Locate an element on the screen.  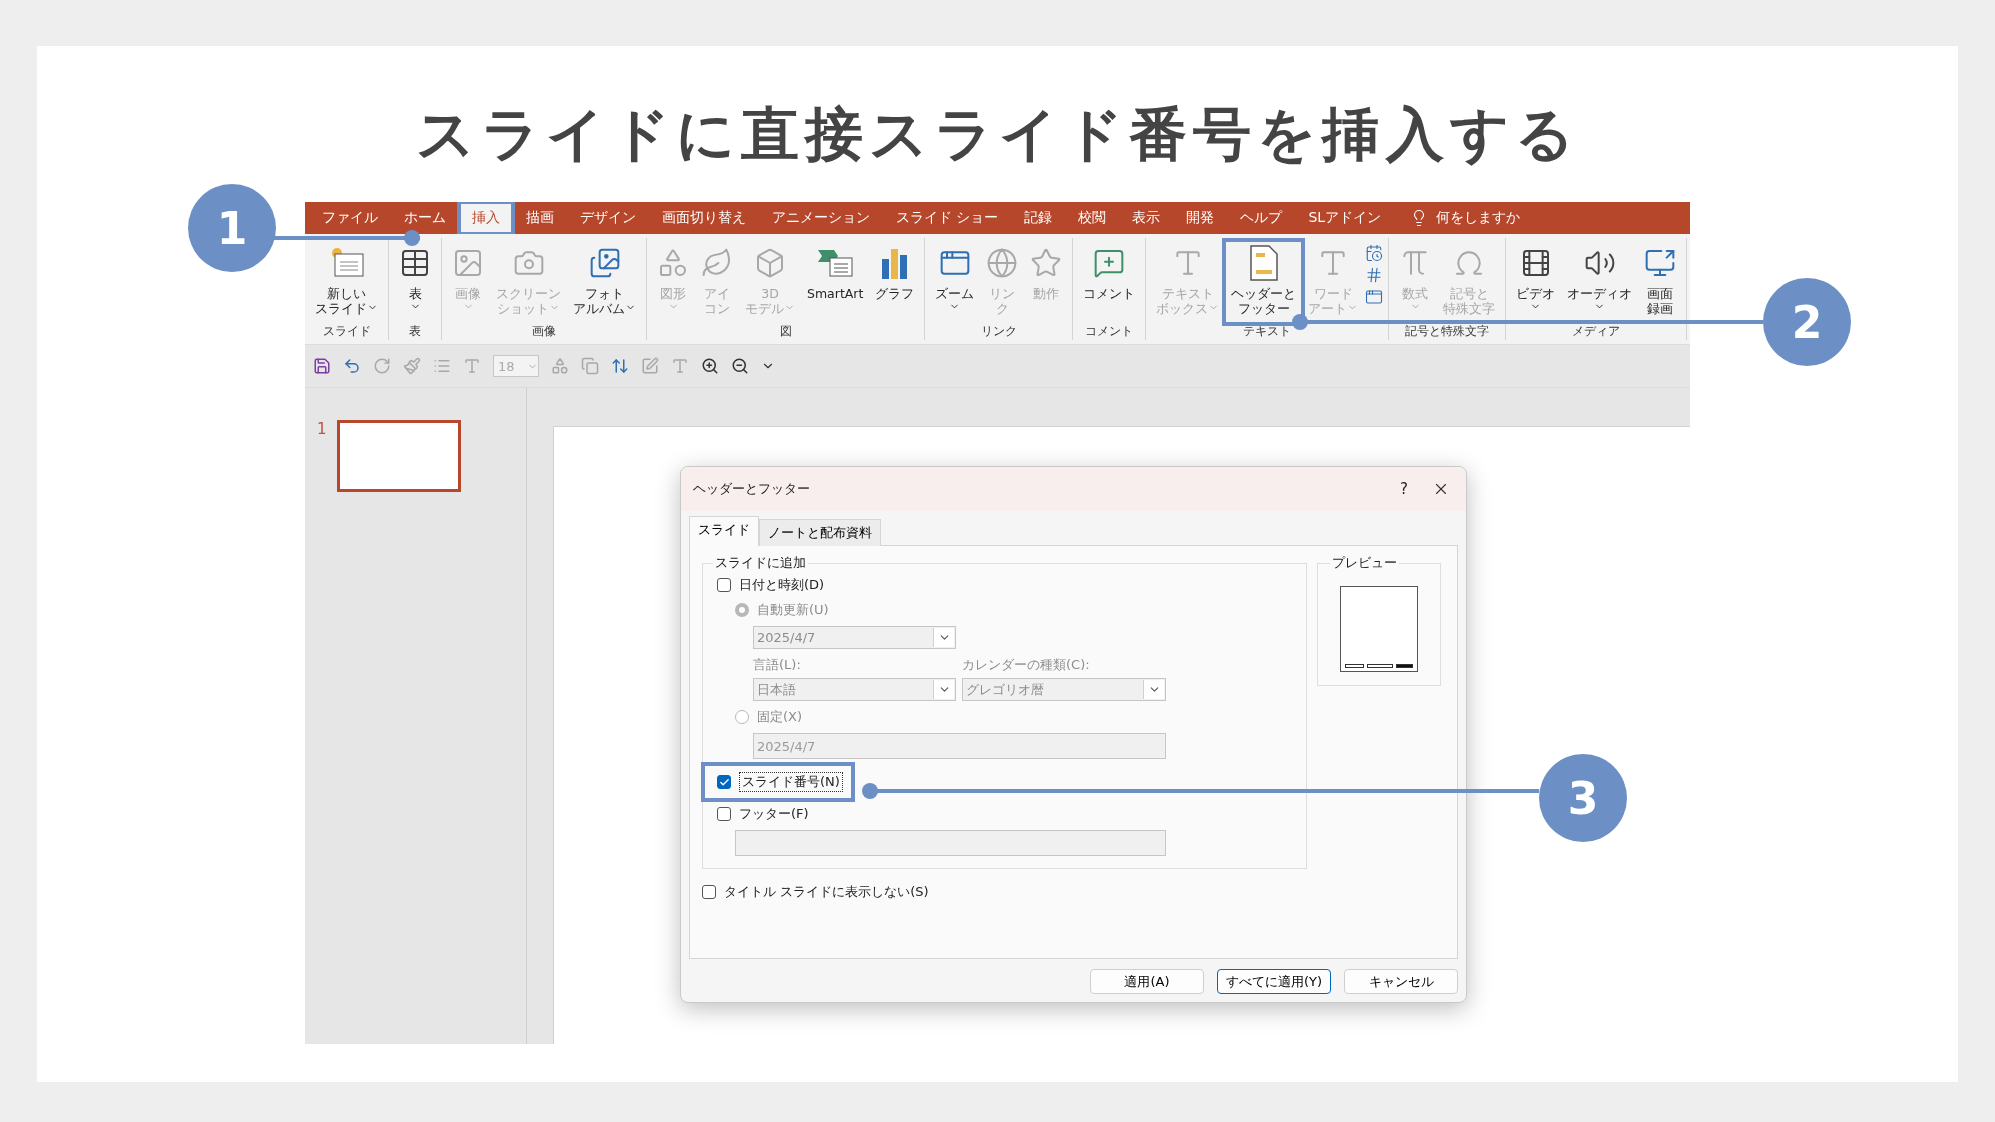
help-button: ? is located at coordinates (1404, 489).